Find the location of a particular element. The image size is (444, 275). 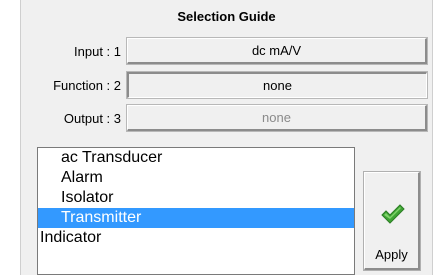

list-item-ac-transducer: ac Transducer is located at coordinates (196, 158).